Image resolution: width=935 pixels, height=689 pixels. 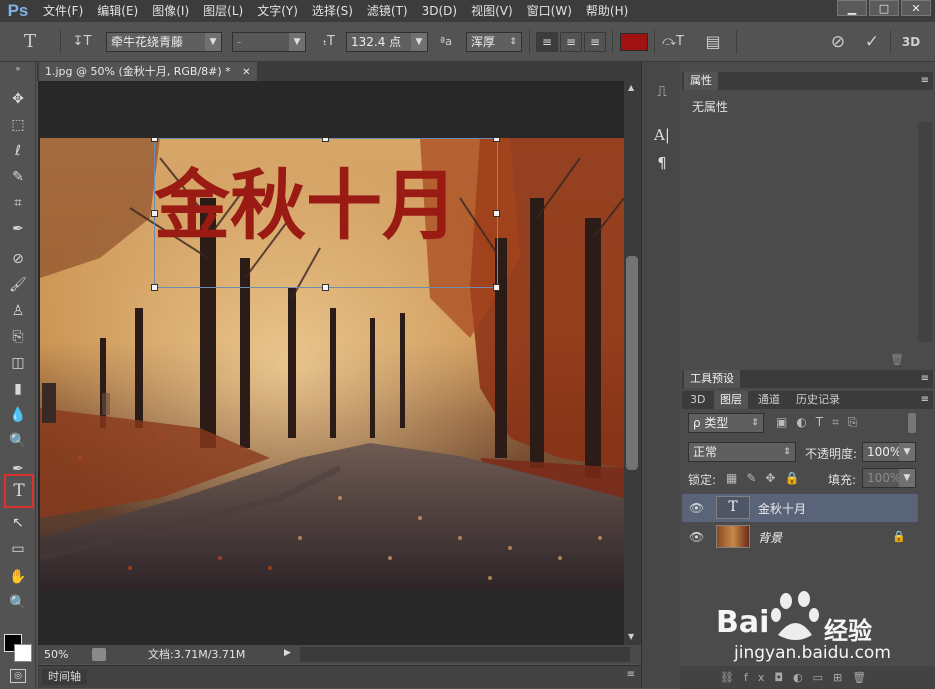 What do you see at coordinates (18, 577) in the screenshot?
I see `hand-tool-icon: ✋` at bounding box center [18, 577].